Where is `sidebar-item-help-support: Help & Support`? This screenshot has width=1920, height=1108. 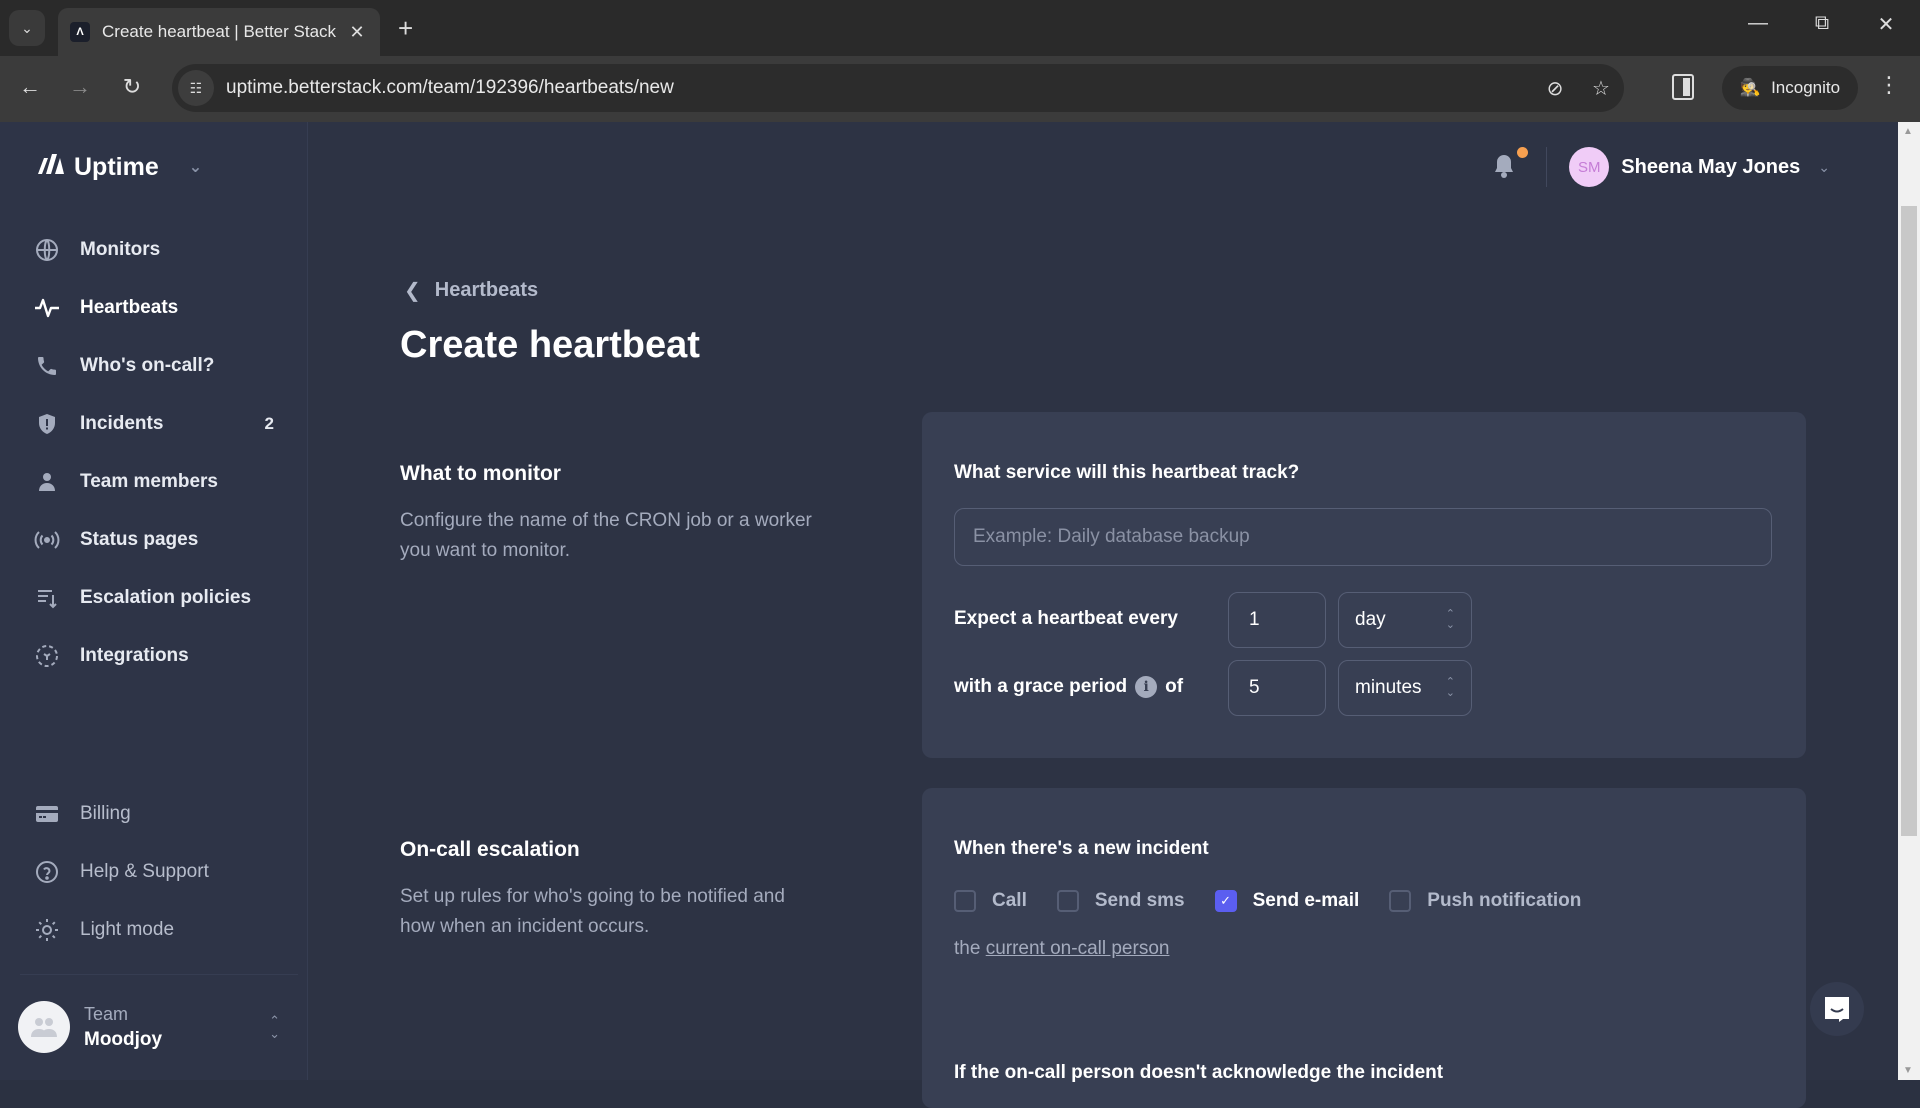 sidebar-item-help-support: Help & Support is located at coordinates (154, 872).